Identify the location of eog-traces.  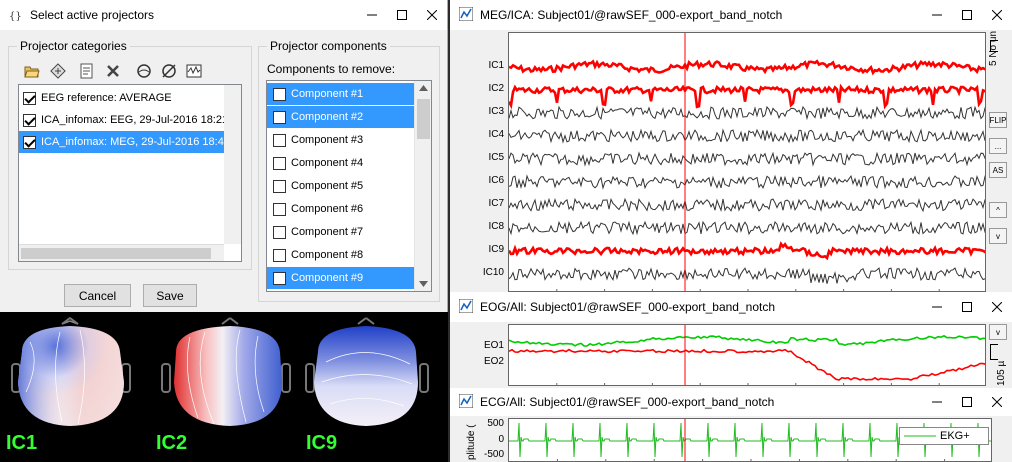
(747, 355).